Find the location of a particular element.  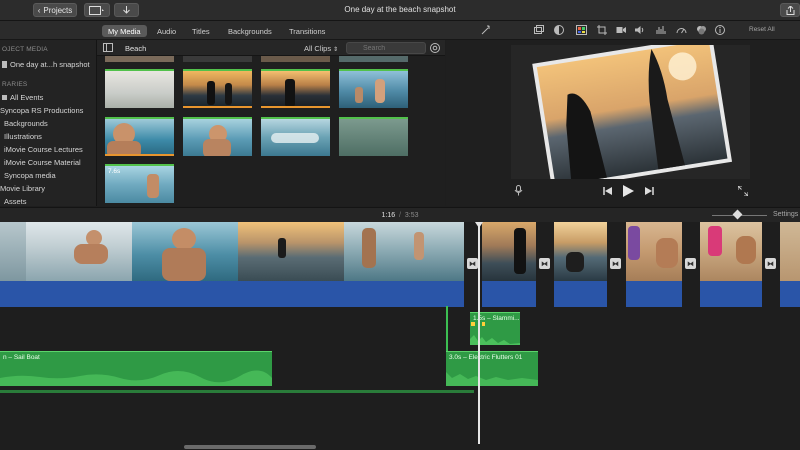

tab-label: My Media is located at coordinates (124, 31).